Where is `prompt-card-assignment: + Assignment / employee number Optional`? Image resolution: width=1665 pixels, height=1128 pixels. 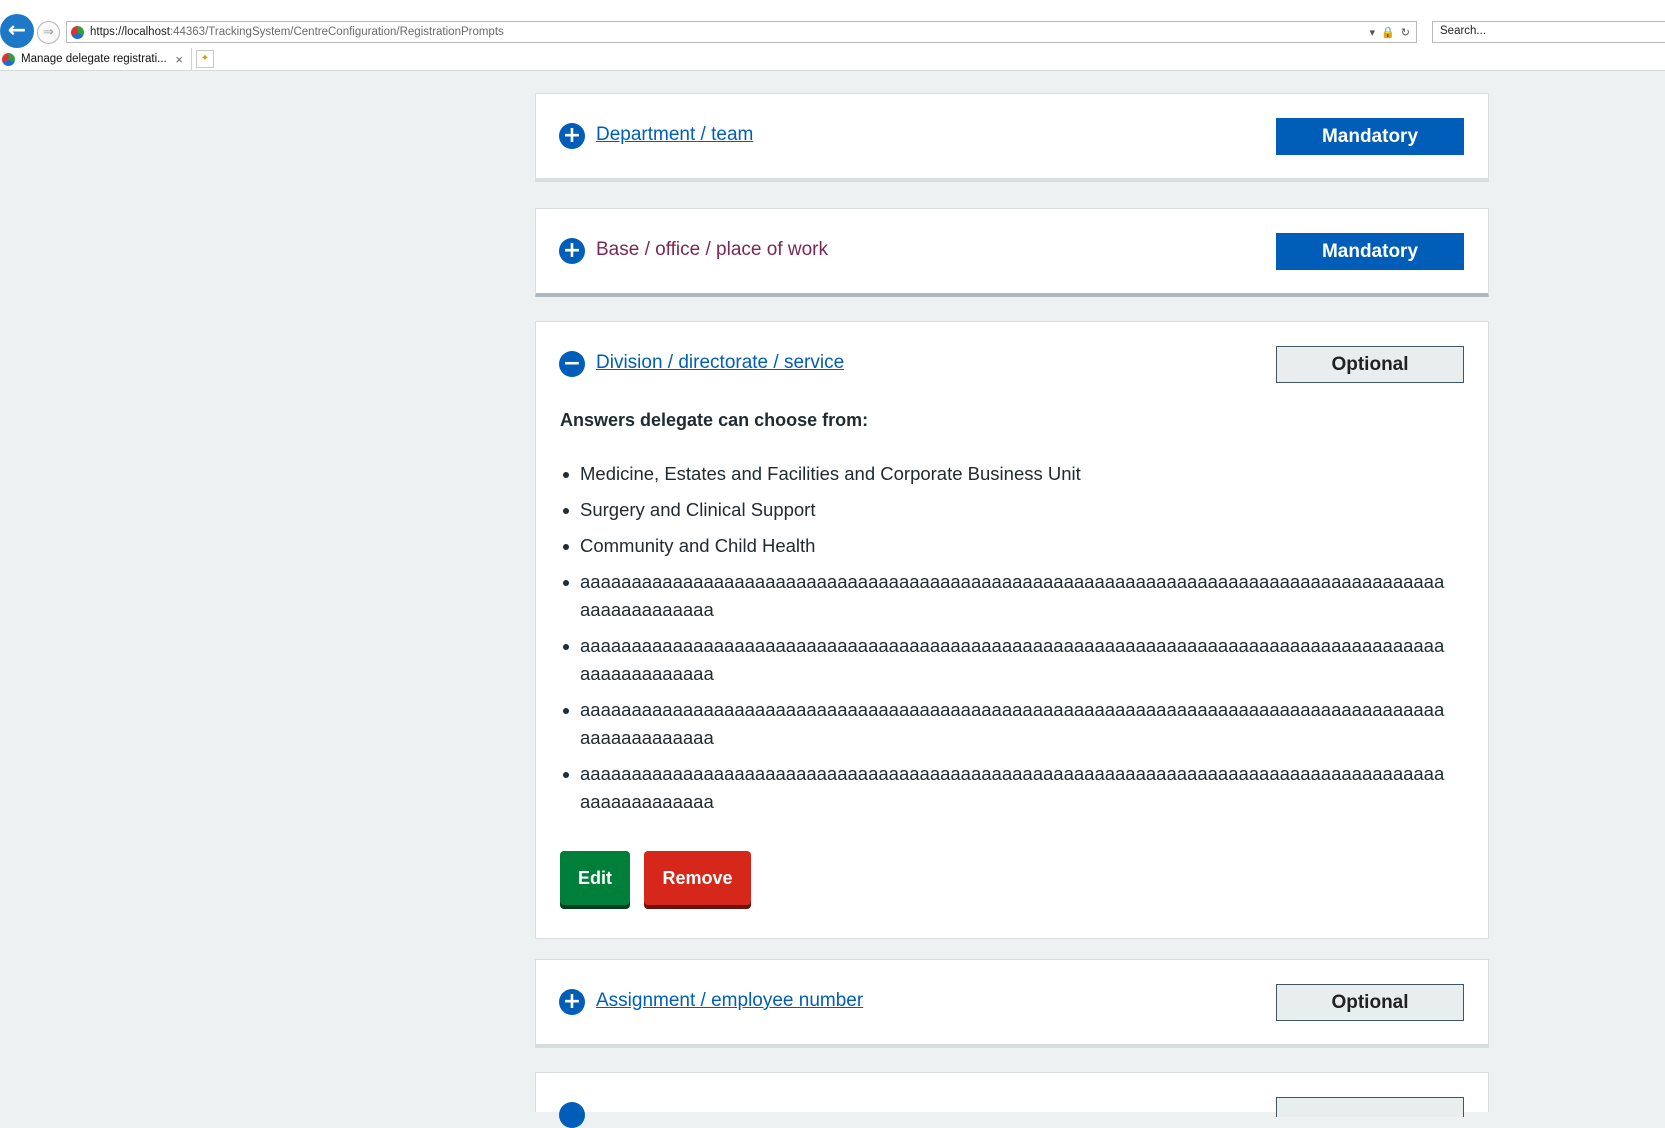 prompt-card-assignment: + Assignment / employee number Optional is located at coordinates (1012, 1003).